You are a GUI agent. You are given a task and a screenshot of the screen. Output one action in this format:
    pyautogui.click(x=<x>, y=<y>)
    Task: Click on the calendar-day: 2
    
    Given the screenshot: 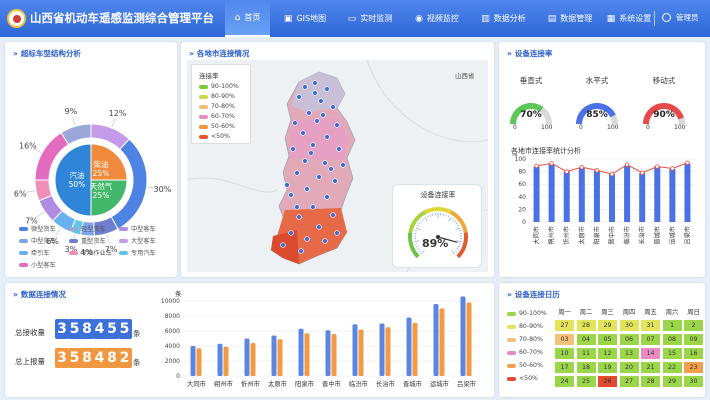 What is the action you would take?
    pyautogui.click(x=693, y=325)
    